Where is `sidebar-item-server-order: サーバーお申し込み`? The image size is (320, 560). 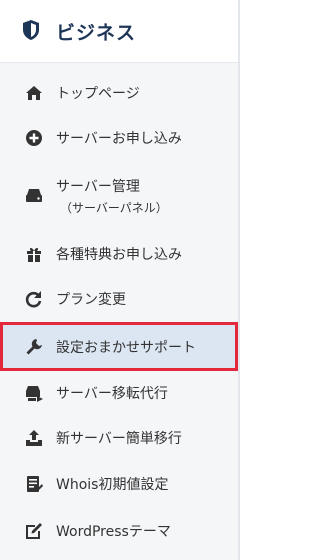 sidebar-item-server-order: サーバーお申し込み is located at coordinates (119, 138).